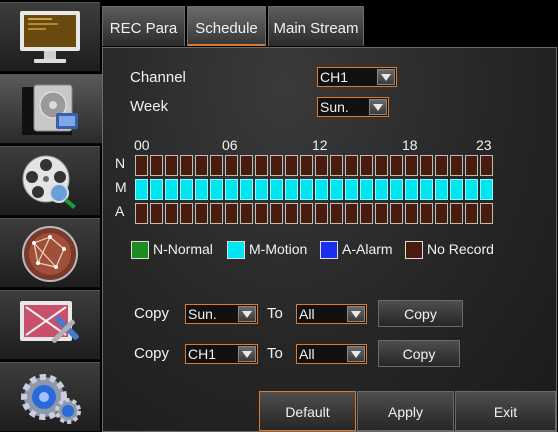 This screenshot has height=432, width=558. I want to click on exit-button: Exit, so click(505, 411).